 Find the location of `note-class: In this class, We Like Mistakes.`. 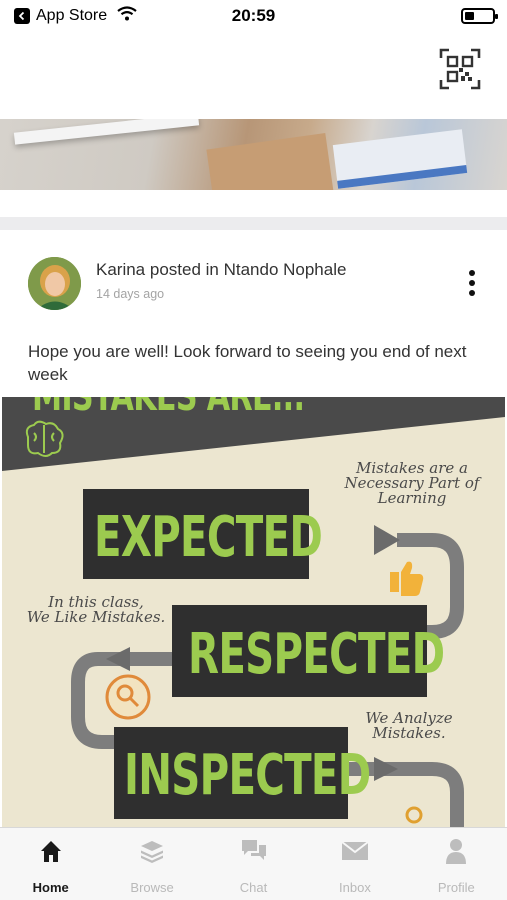

note-class: In this class, We Like Mistakes. is located at coordinates (96, 609).